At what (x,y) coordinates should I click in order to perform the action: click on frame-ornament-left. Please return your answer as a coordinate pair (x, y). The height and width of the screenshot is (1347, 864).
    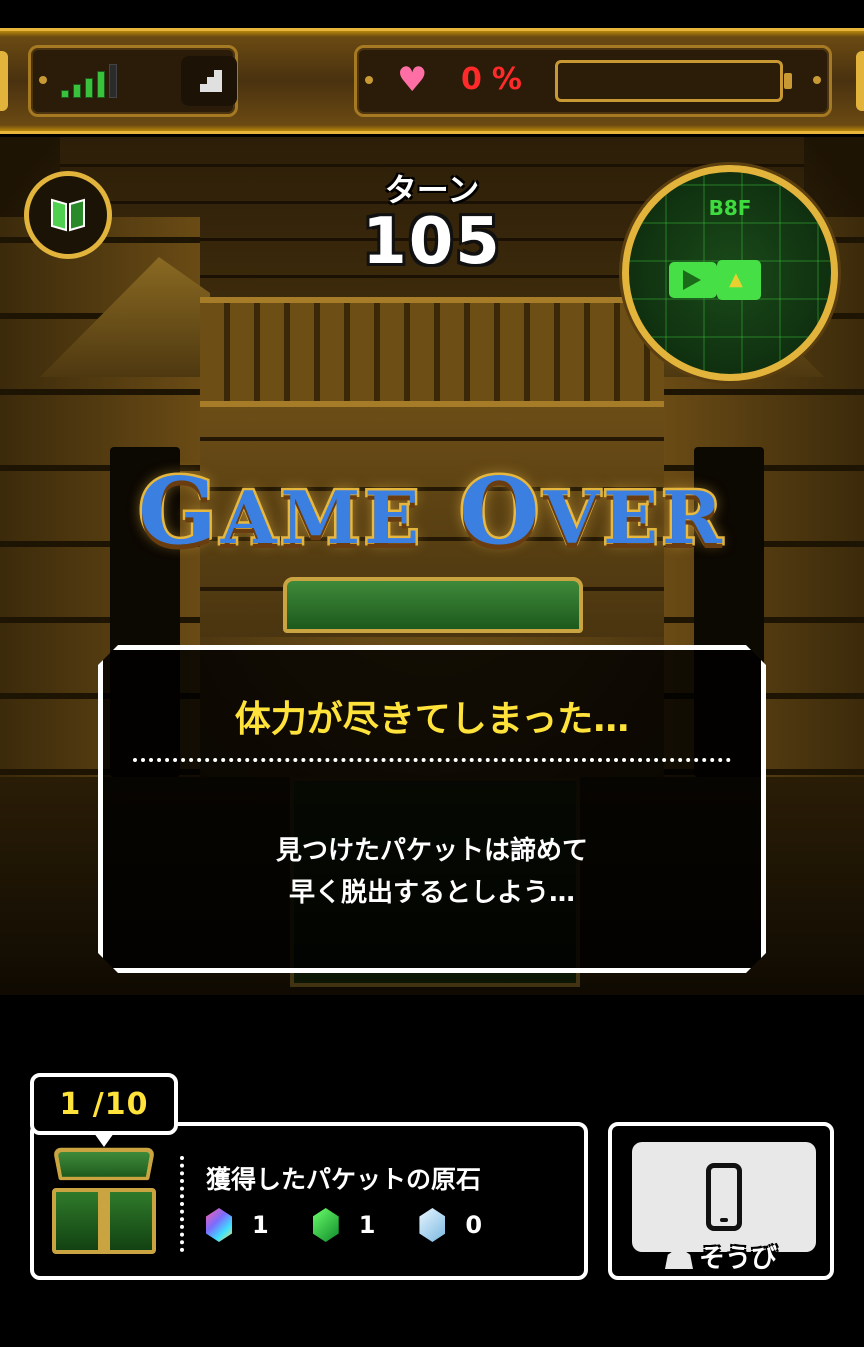
    Looking at the image, I should click on (4, 81).